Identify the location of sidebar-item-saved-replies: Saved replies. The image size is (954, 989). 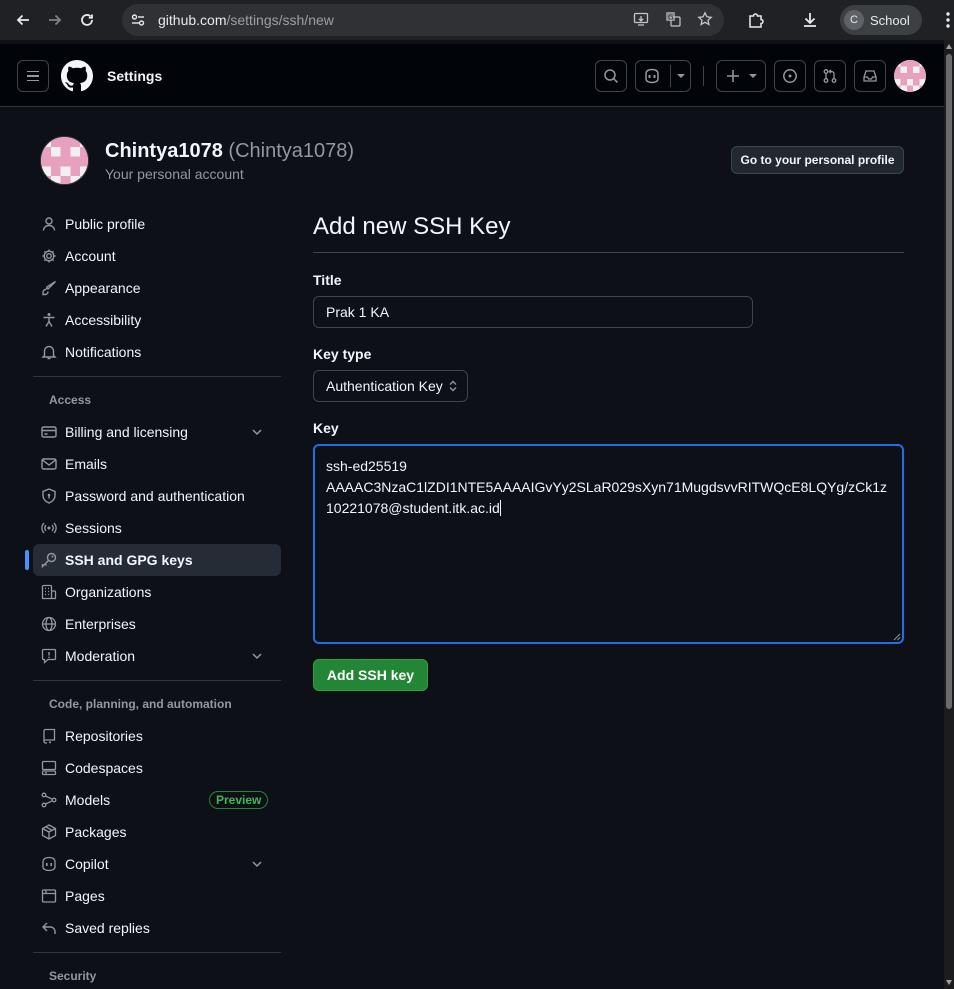
(157, 928).